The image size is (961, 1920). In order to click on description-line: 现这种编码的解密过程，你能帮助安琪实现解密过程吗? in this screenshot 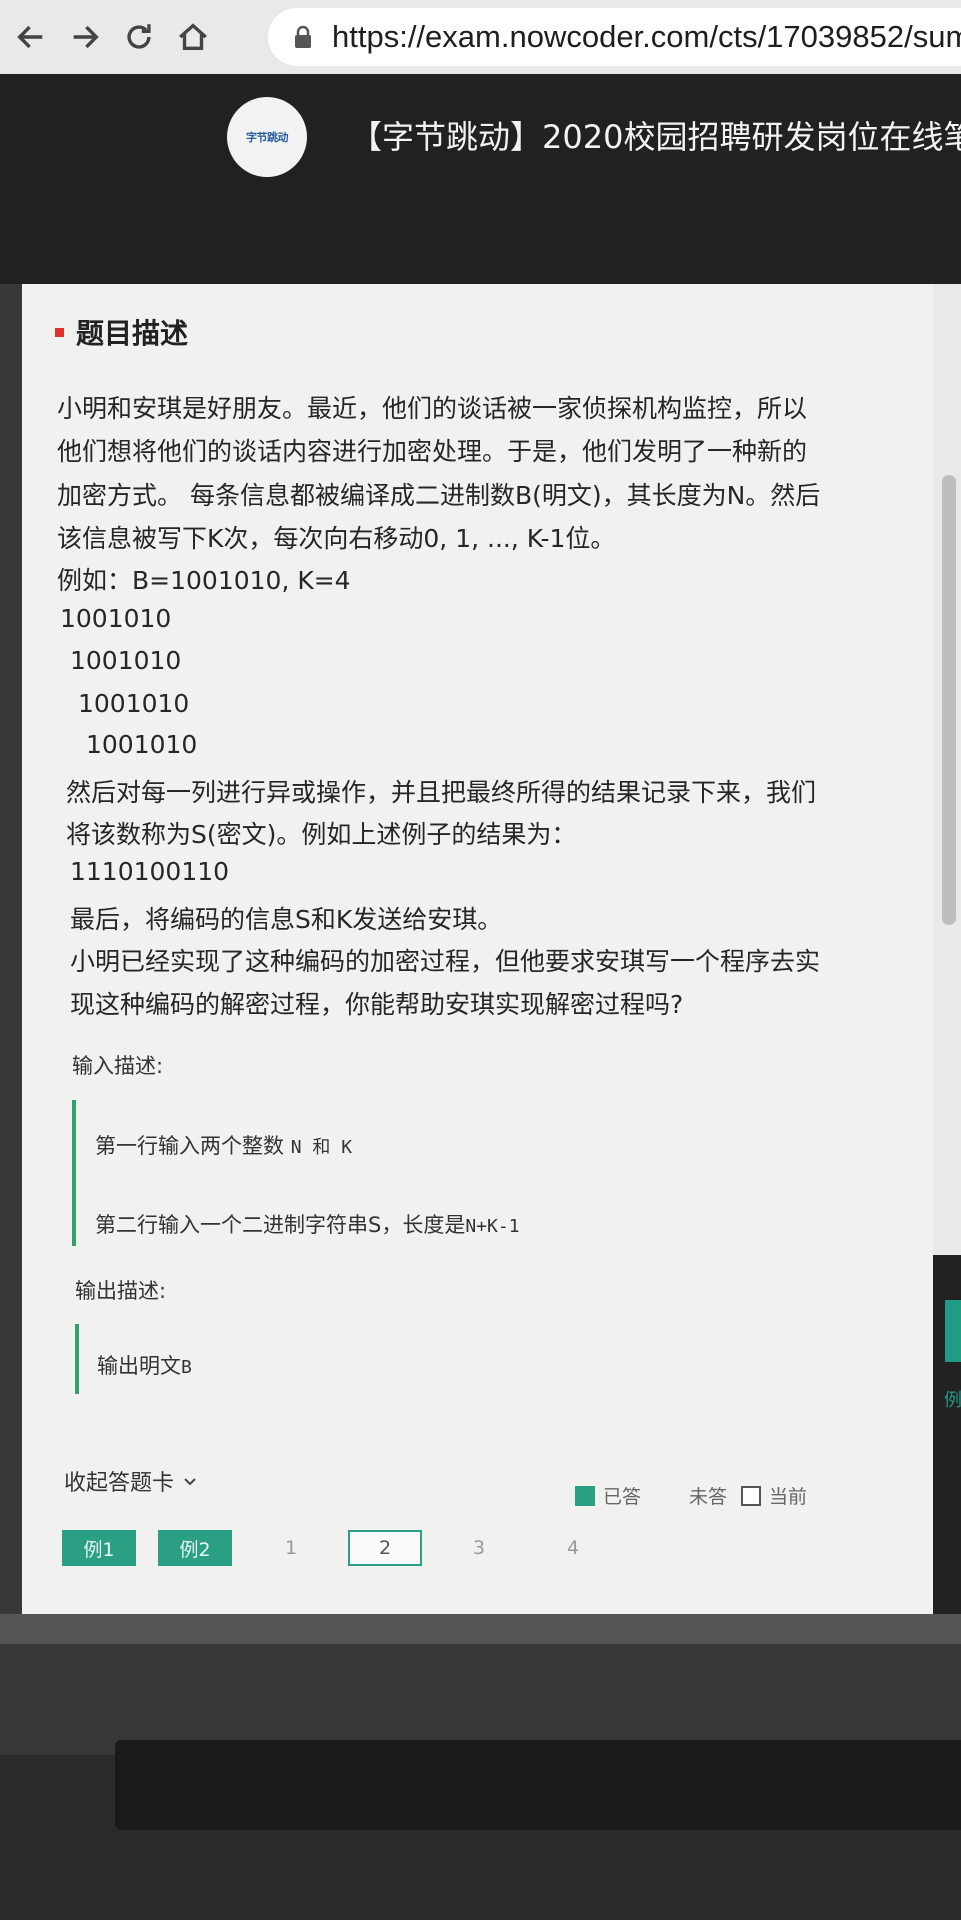, I will do `click(377, 1004)`.